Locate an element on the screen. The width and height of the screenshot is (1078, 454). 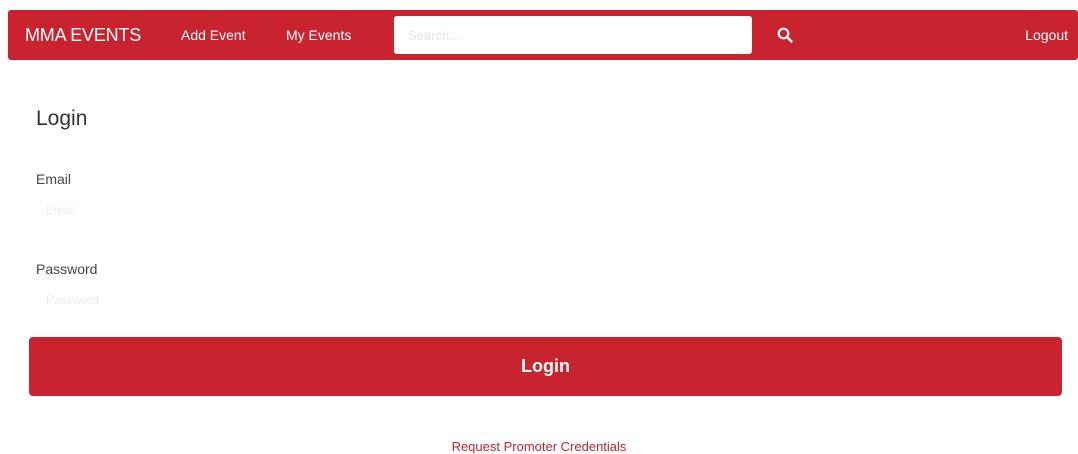
password-label: Password is located at coordinates (67, 269).